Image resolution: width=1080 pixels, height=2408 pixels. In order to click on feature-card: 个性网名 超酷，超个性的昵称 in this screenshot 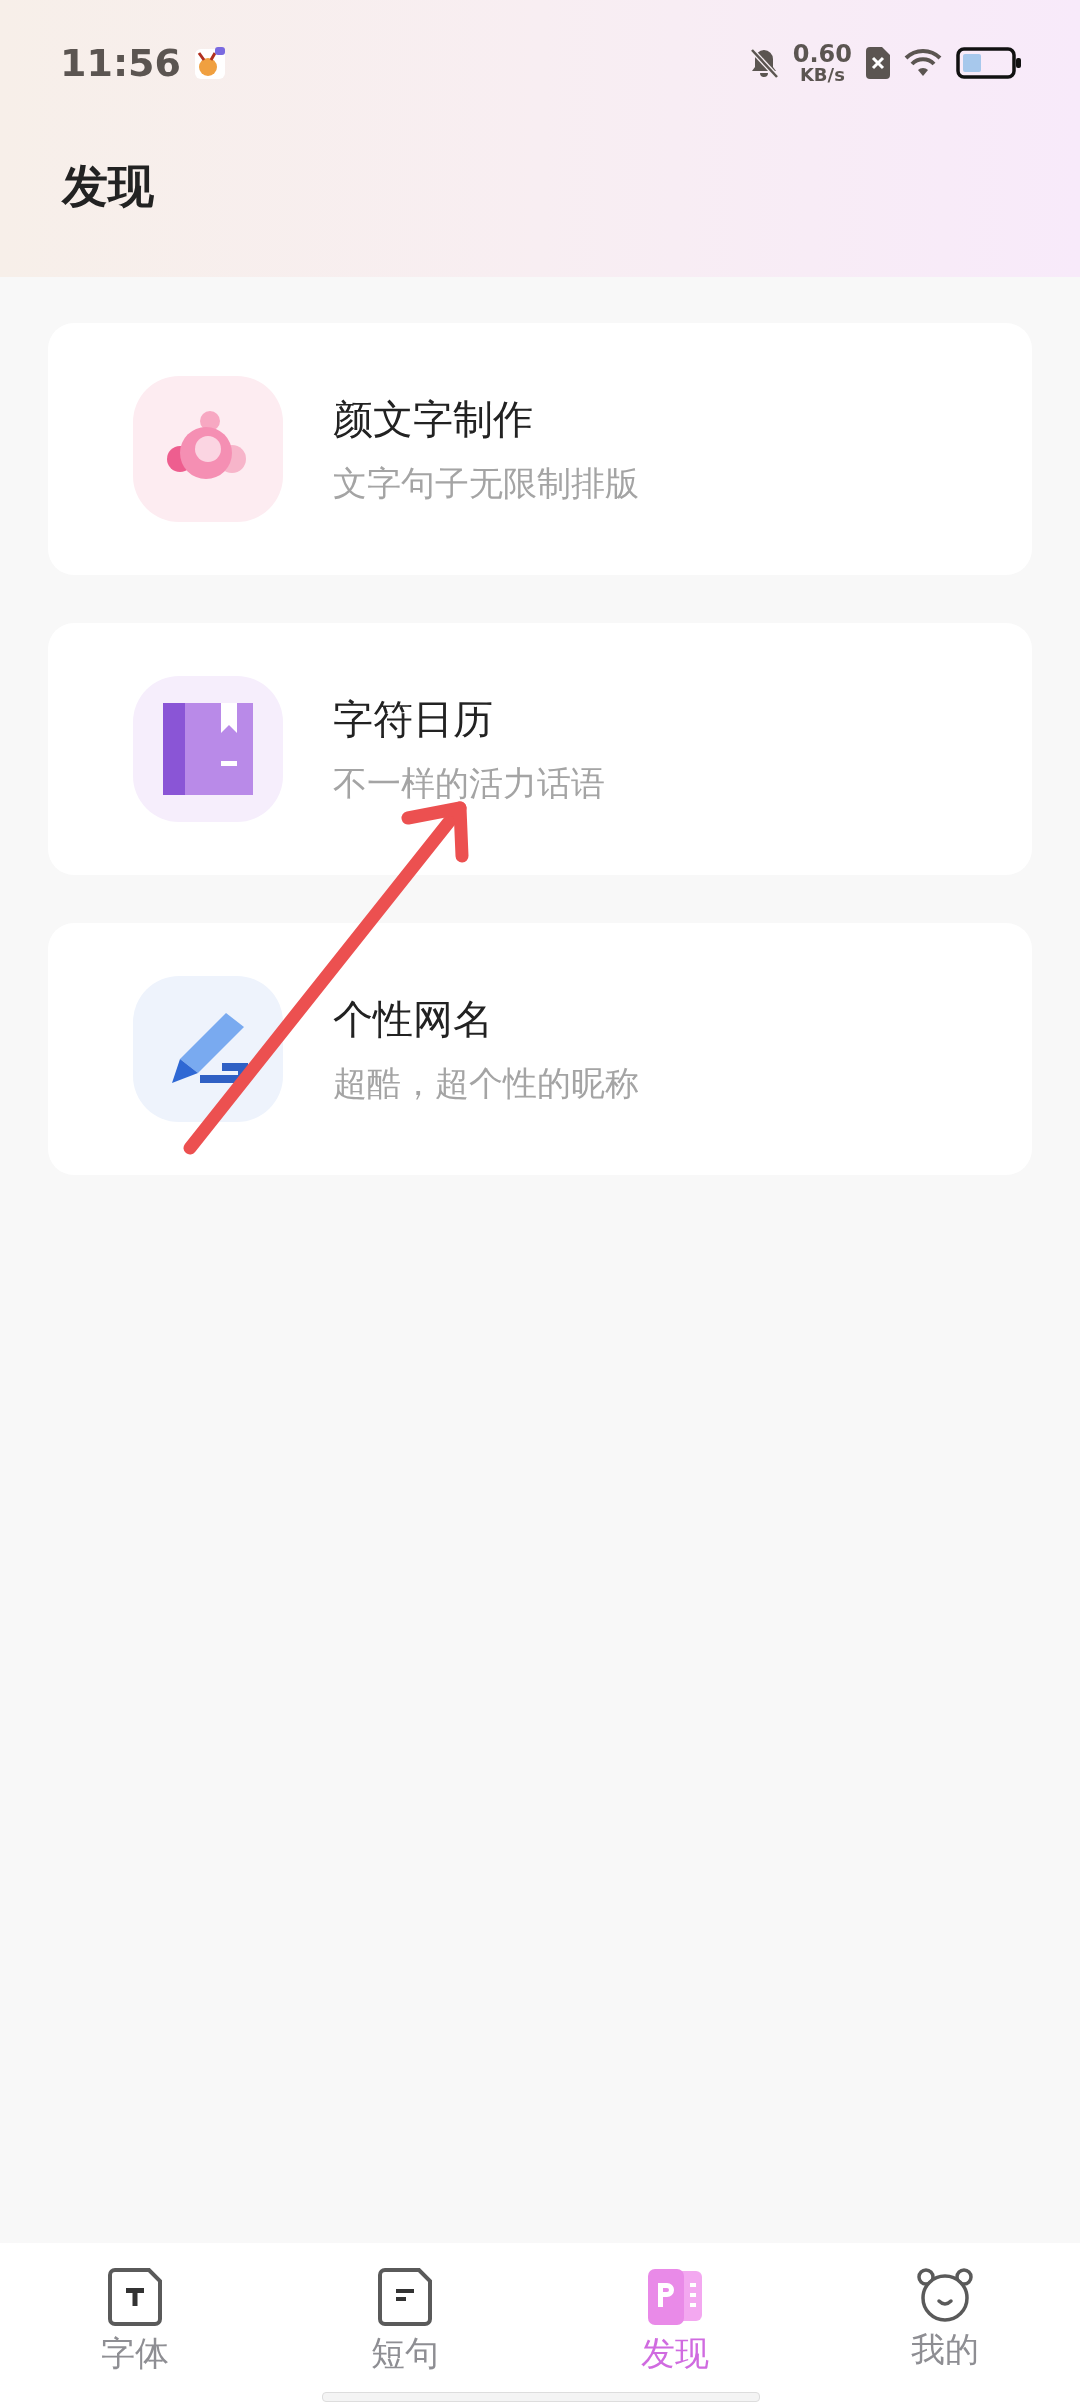, I will do `click(540, 1049)`.